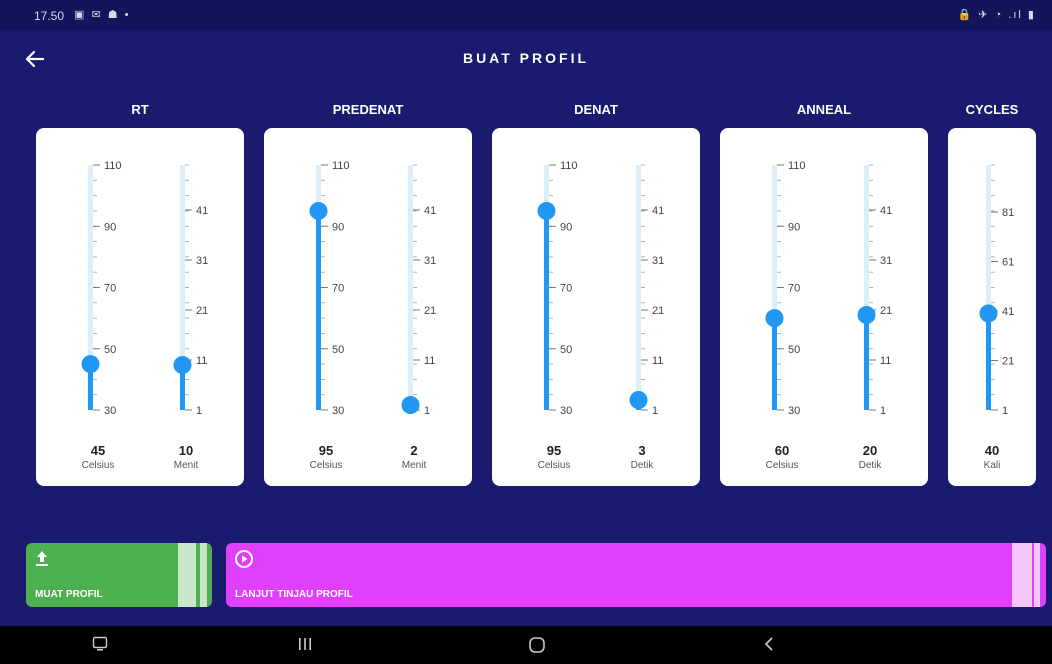 The height and width of the screenshot is (664, 1052). What do you see at coordinates (870, 450) in the screenshot?
I see `anneal-time-value: 20` at bounding box center [870, 450].